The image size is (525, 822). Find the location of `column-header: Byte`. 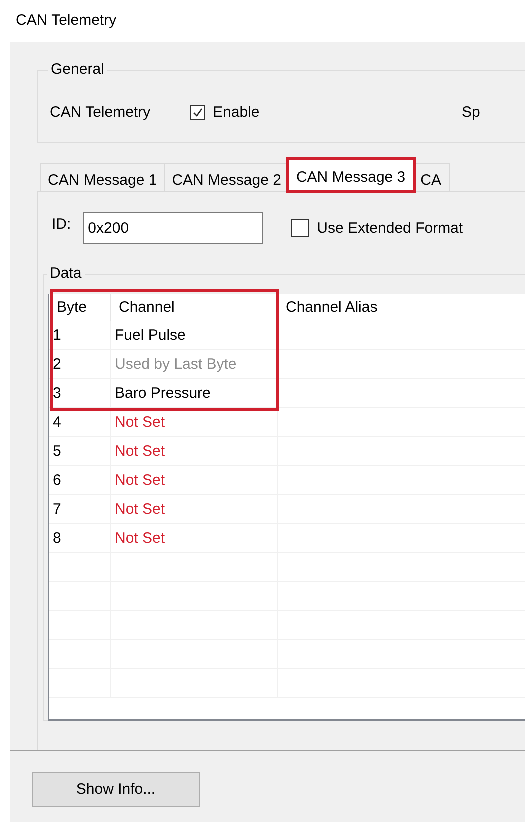

column-header: Byte is located at coordinates (80, 307).